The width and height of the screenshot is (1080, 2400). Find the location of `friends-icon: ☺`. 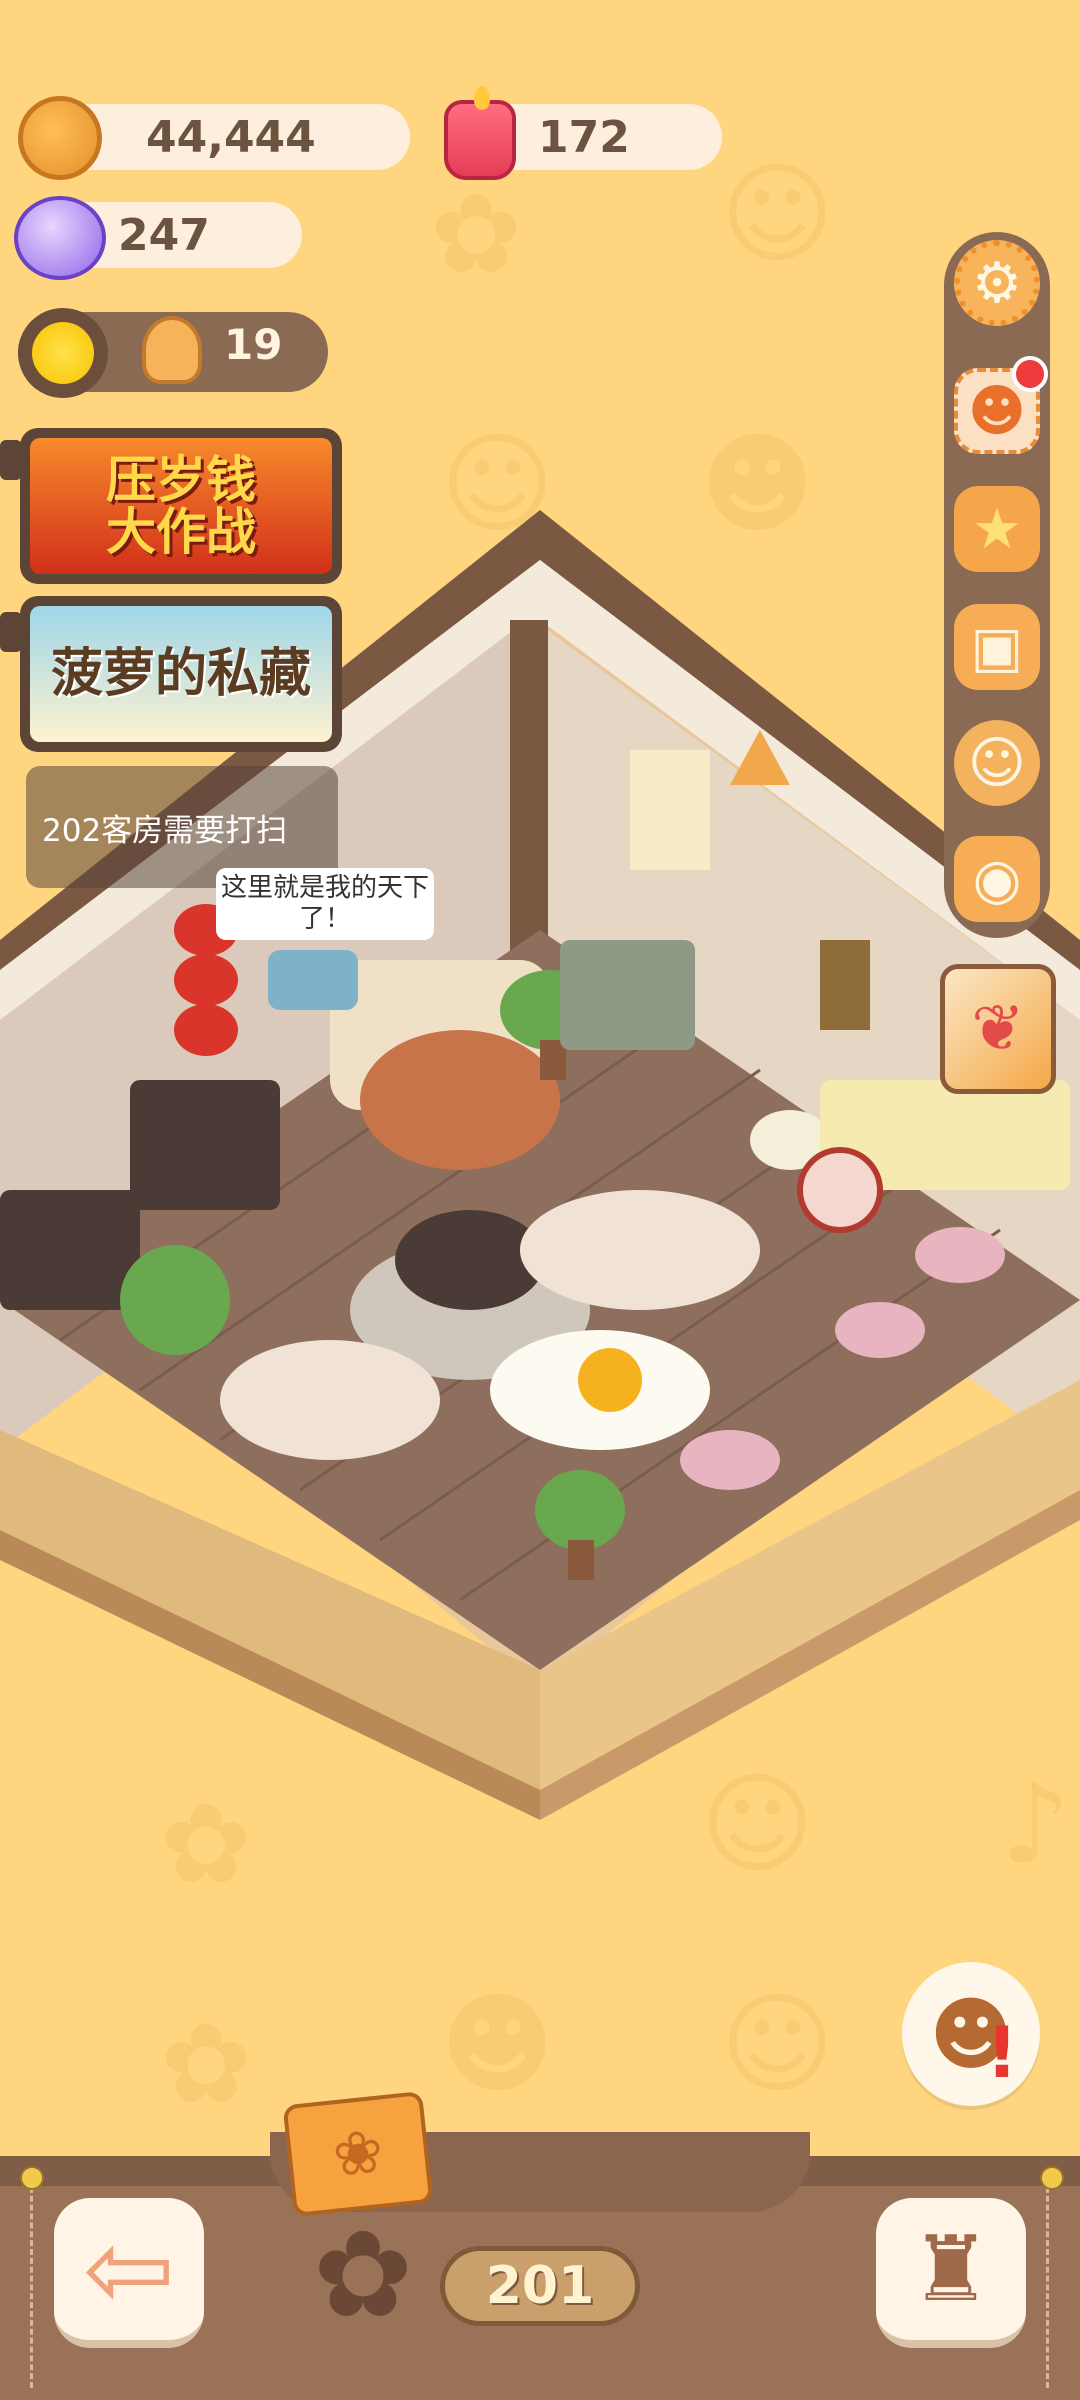

friends-icon: ☺ is located at coordinates (997, 763).